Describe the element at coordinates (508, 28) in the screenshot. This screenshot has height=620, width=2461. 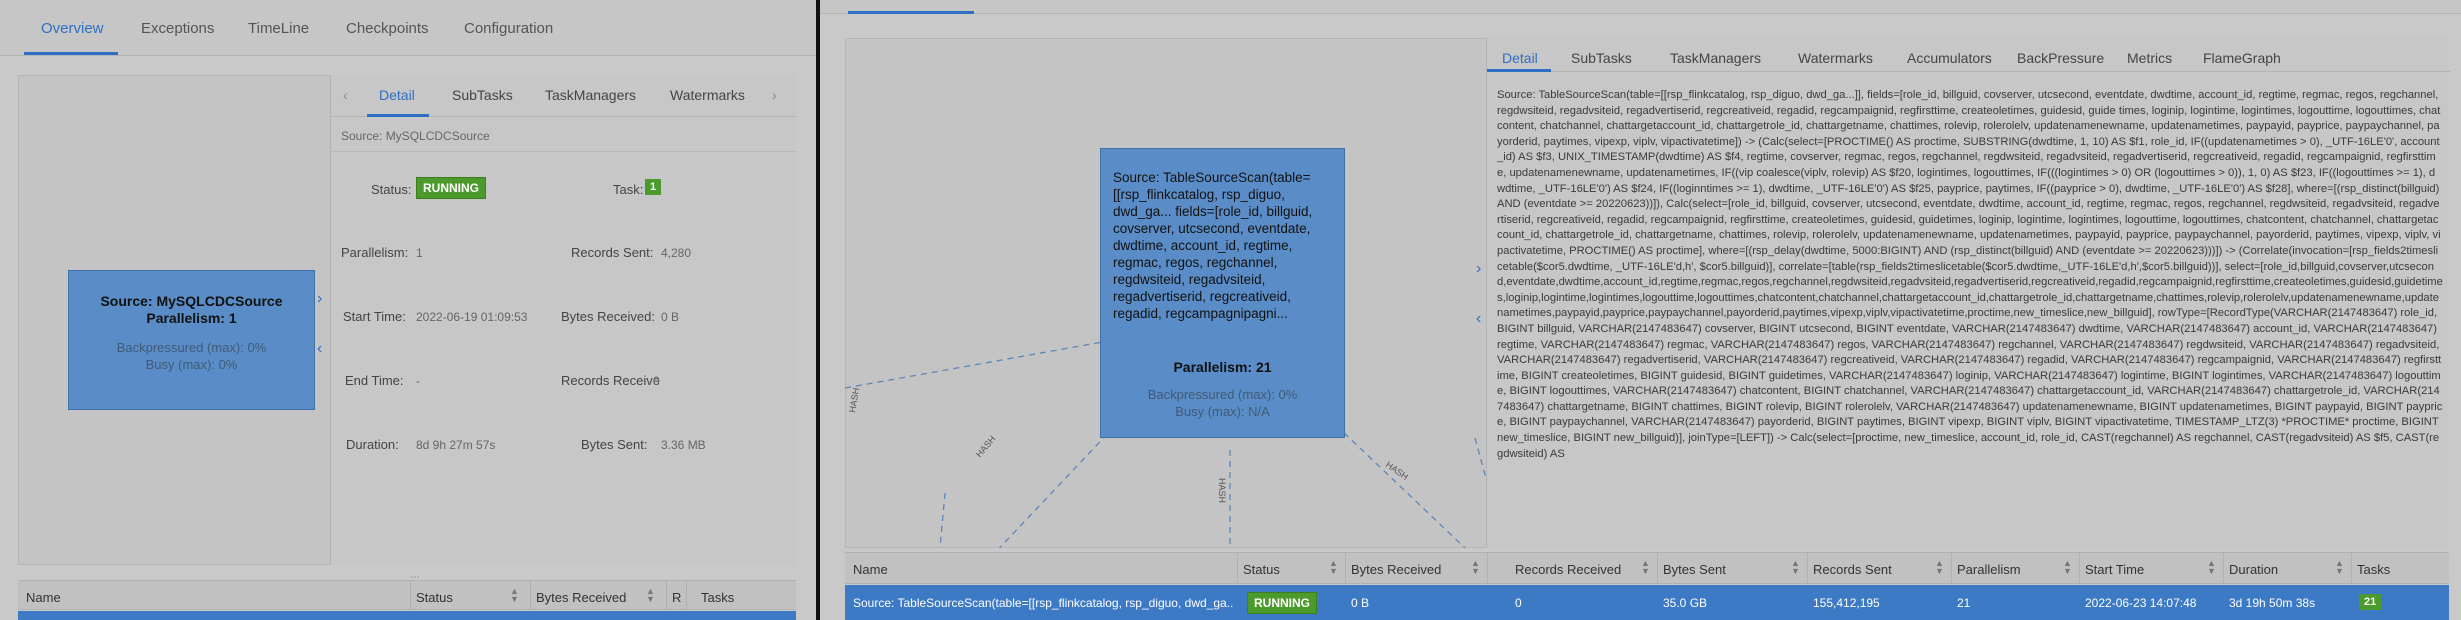
I see `tab-configuration: Configuration` at that location.